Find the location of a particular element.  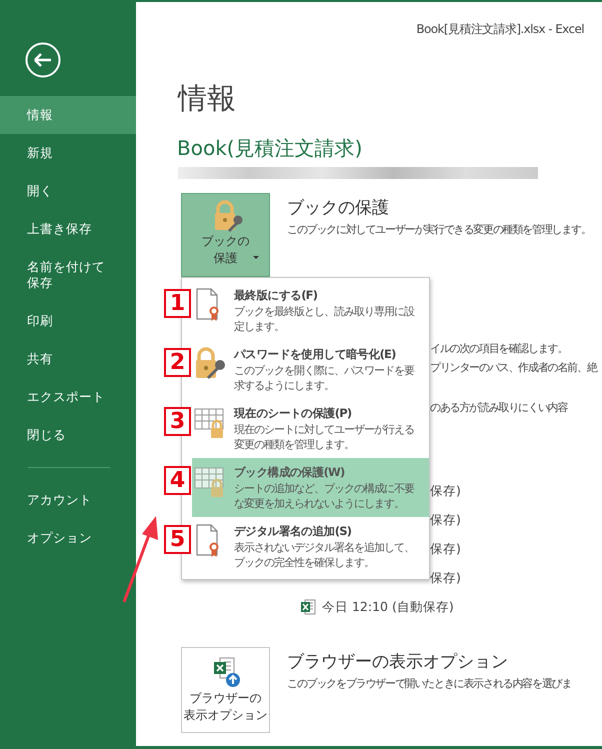

menu-item: ブック構成の保護(W) シートの追加など、ブックの構成に不要な変更を加えられないようにします。 is located at coordinates (310, 487).